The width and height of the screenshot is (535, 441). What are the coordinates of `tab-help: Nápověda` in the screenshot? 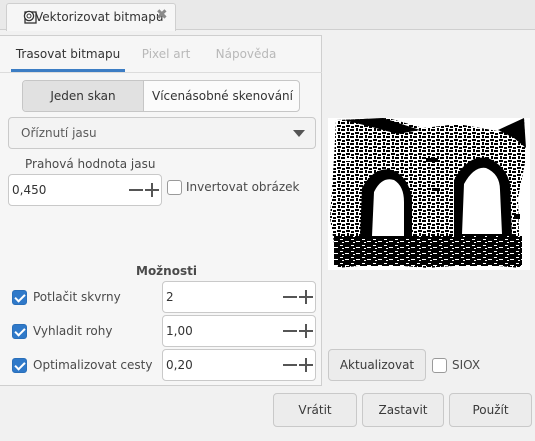 It's located at (246, 54).